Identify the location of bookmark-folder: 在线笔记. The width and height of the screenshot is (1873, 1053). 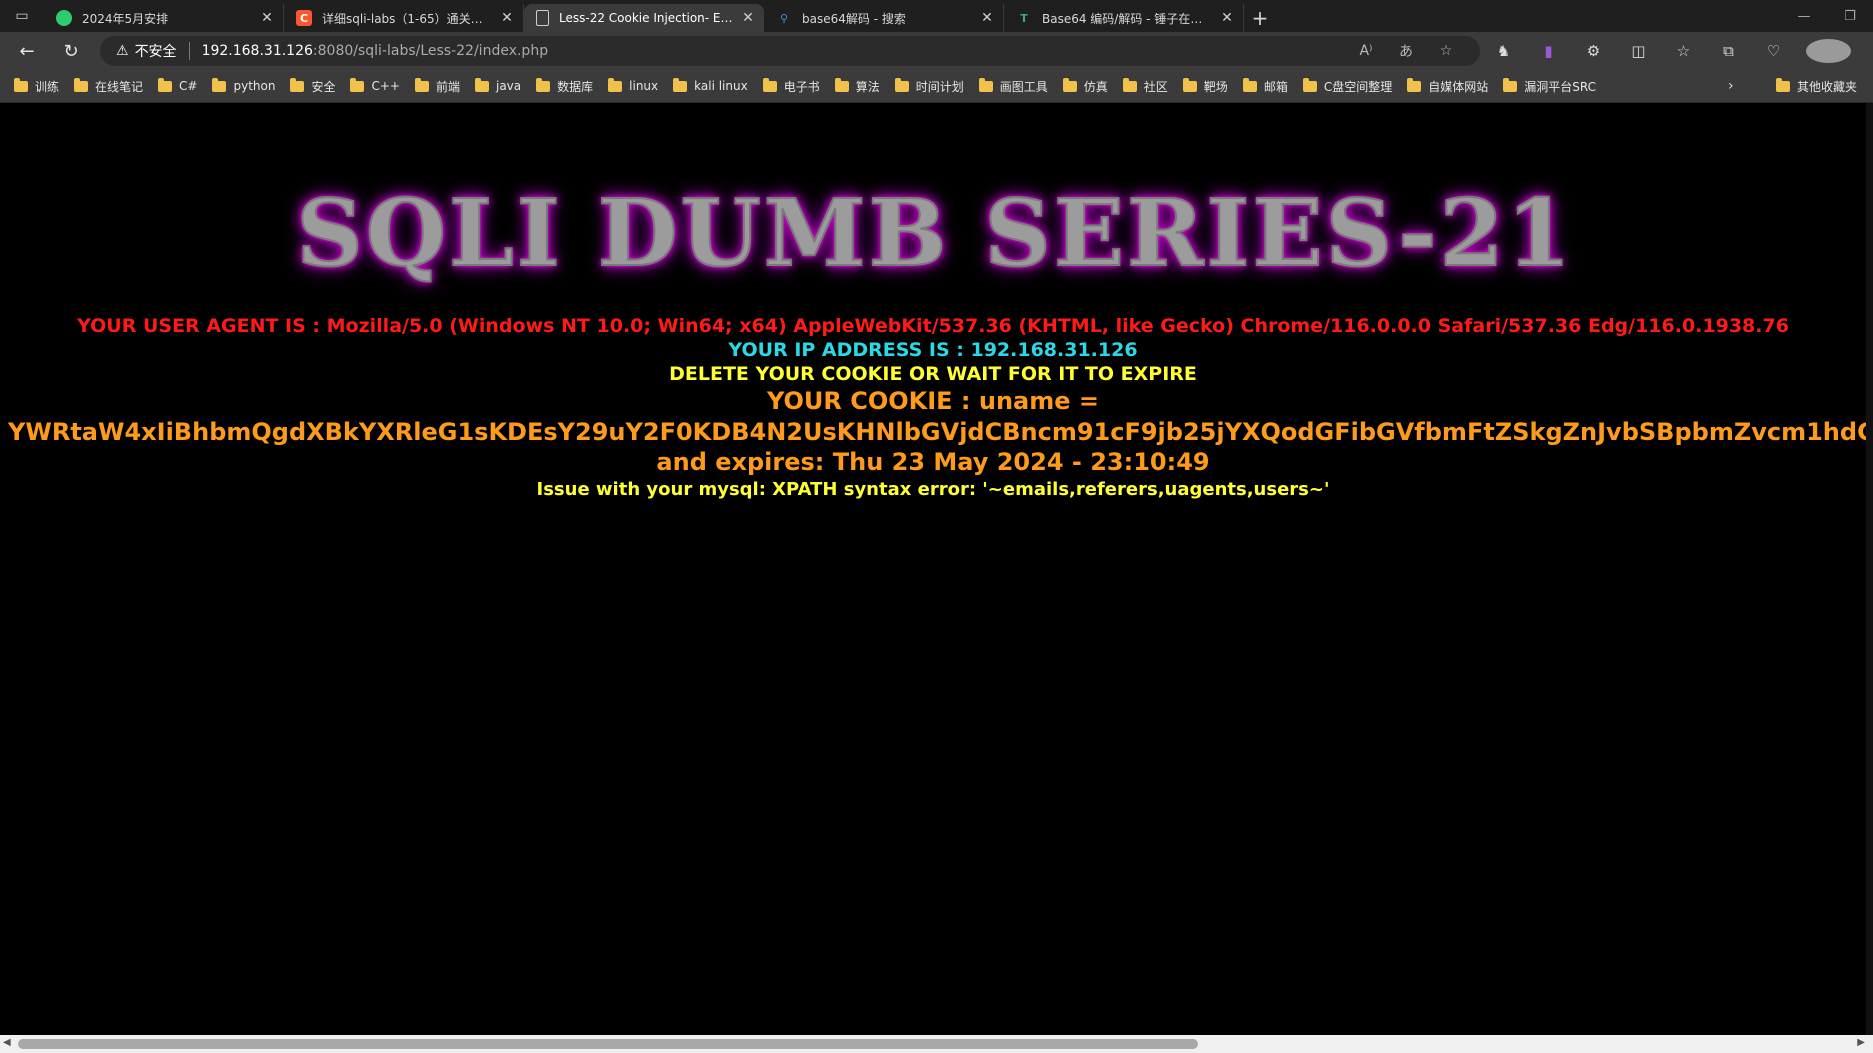
(108, 86).